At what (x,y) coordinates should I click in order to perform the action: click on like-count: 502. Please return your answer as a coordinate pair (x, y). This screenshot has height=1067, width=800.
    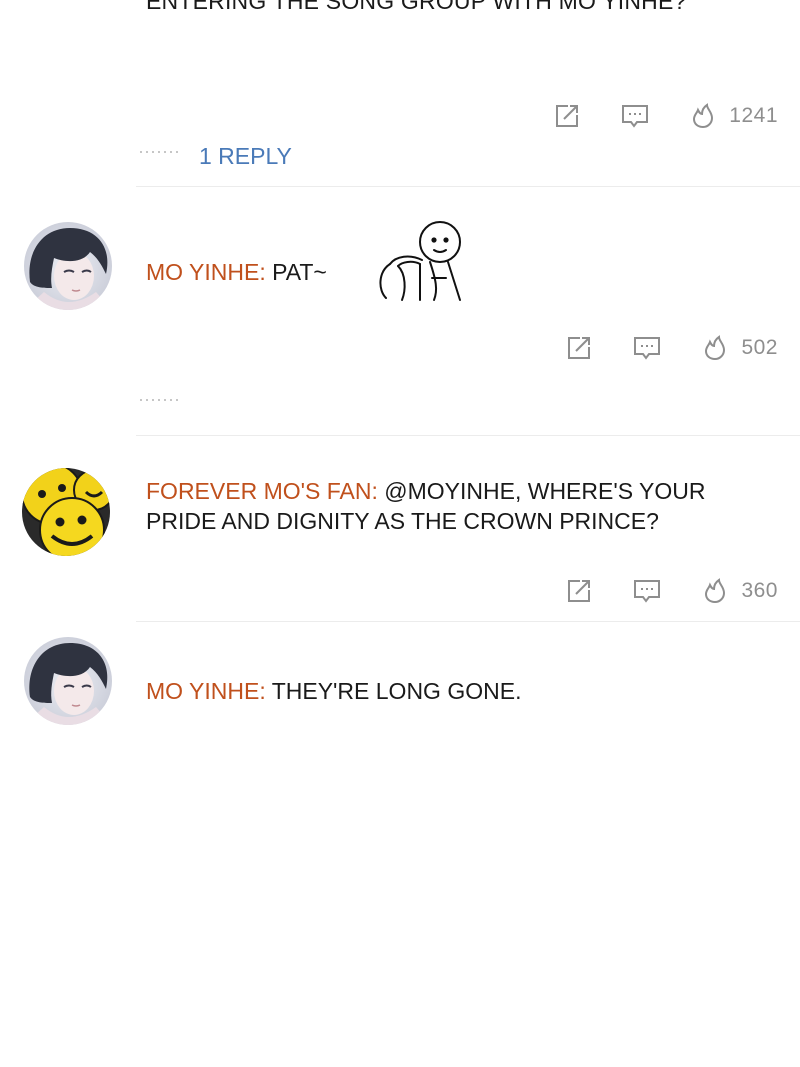
    Looking at the image, I should click on (759, 347).